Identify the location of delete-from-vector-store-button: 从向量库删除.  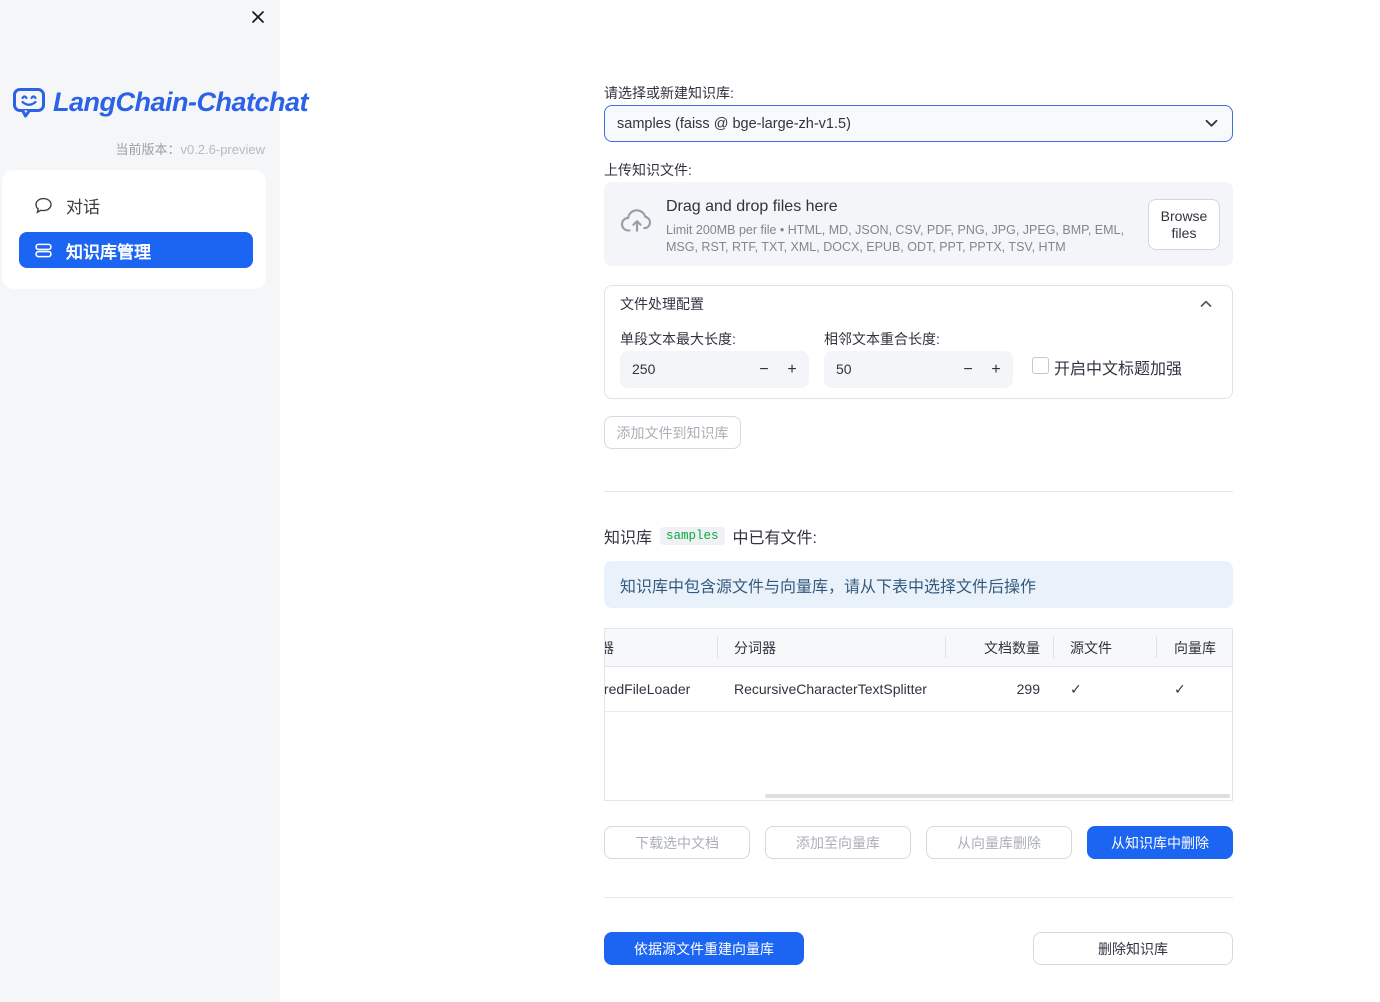
(999, 842).